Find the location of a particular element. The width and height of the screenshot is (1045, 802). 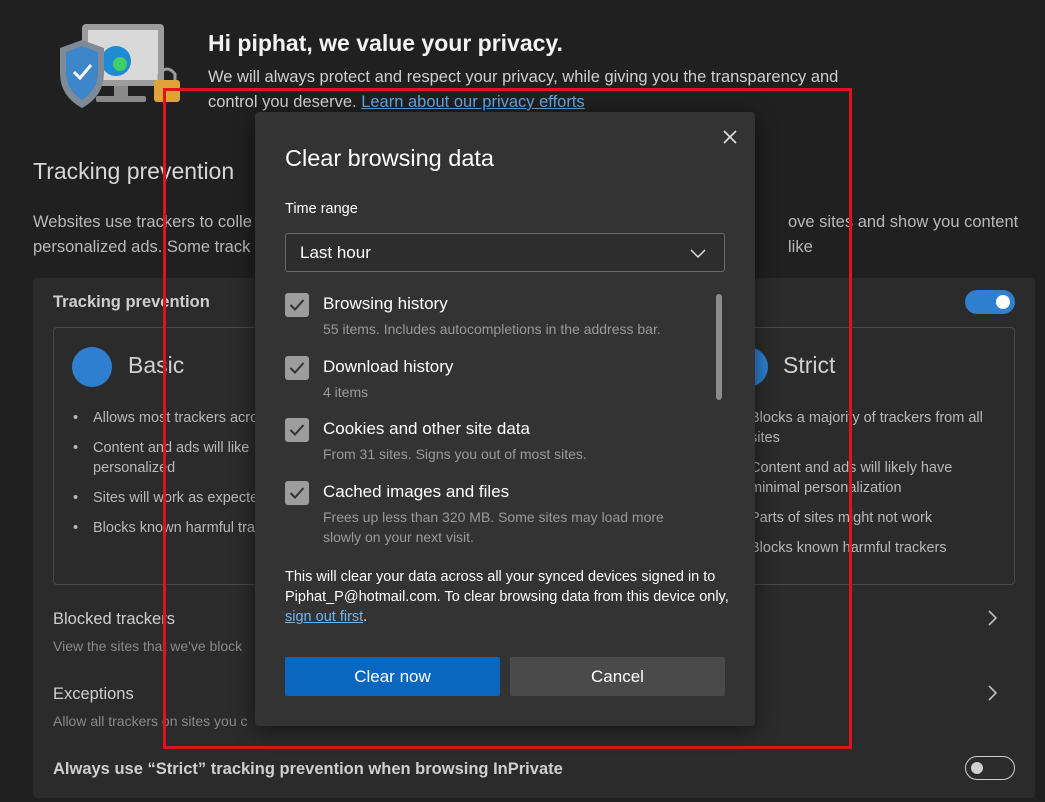

browsing-history-checkbox is located at coordinates (297, 305).